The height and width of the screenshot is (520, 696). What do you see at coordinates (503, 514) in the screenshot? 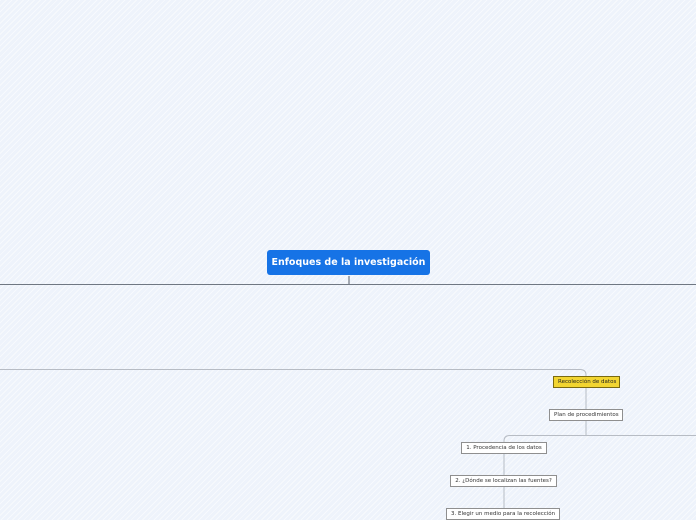
I see `node-elegir-un-medio: 3. Elegir un medio para la recolección` at bounding box center [503, 514].